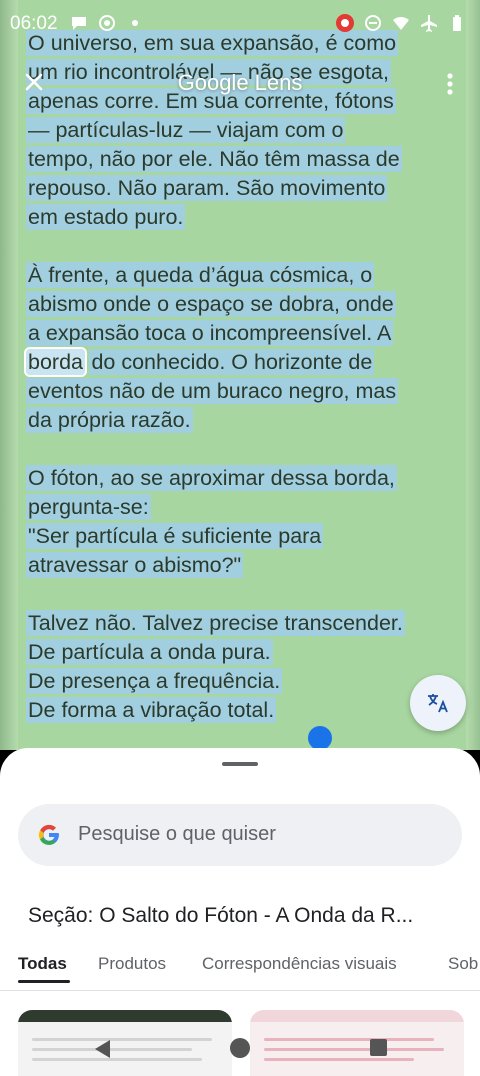  Describe the element at coordinates (44, 981) in the screenshot. I see `active-tab-indicator` at that location.